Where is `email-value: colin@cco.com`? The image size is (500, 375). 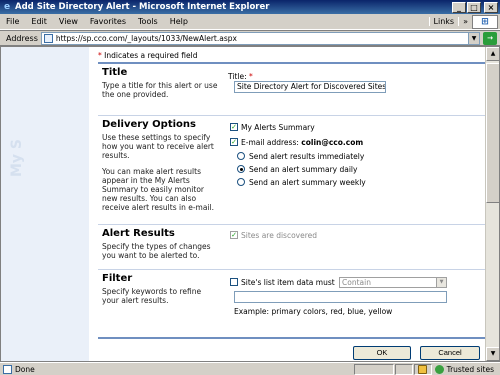 email-value: colin@cco.com is located at coordinates (332, 142).